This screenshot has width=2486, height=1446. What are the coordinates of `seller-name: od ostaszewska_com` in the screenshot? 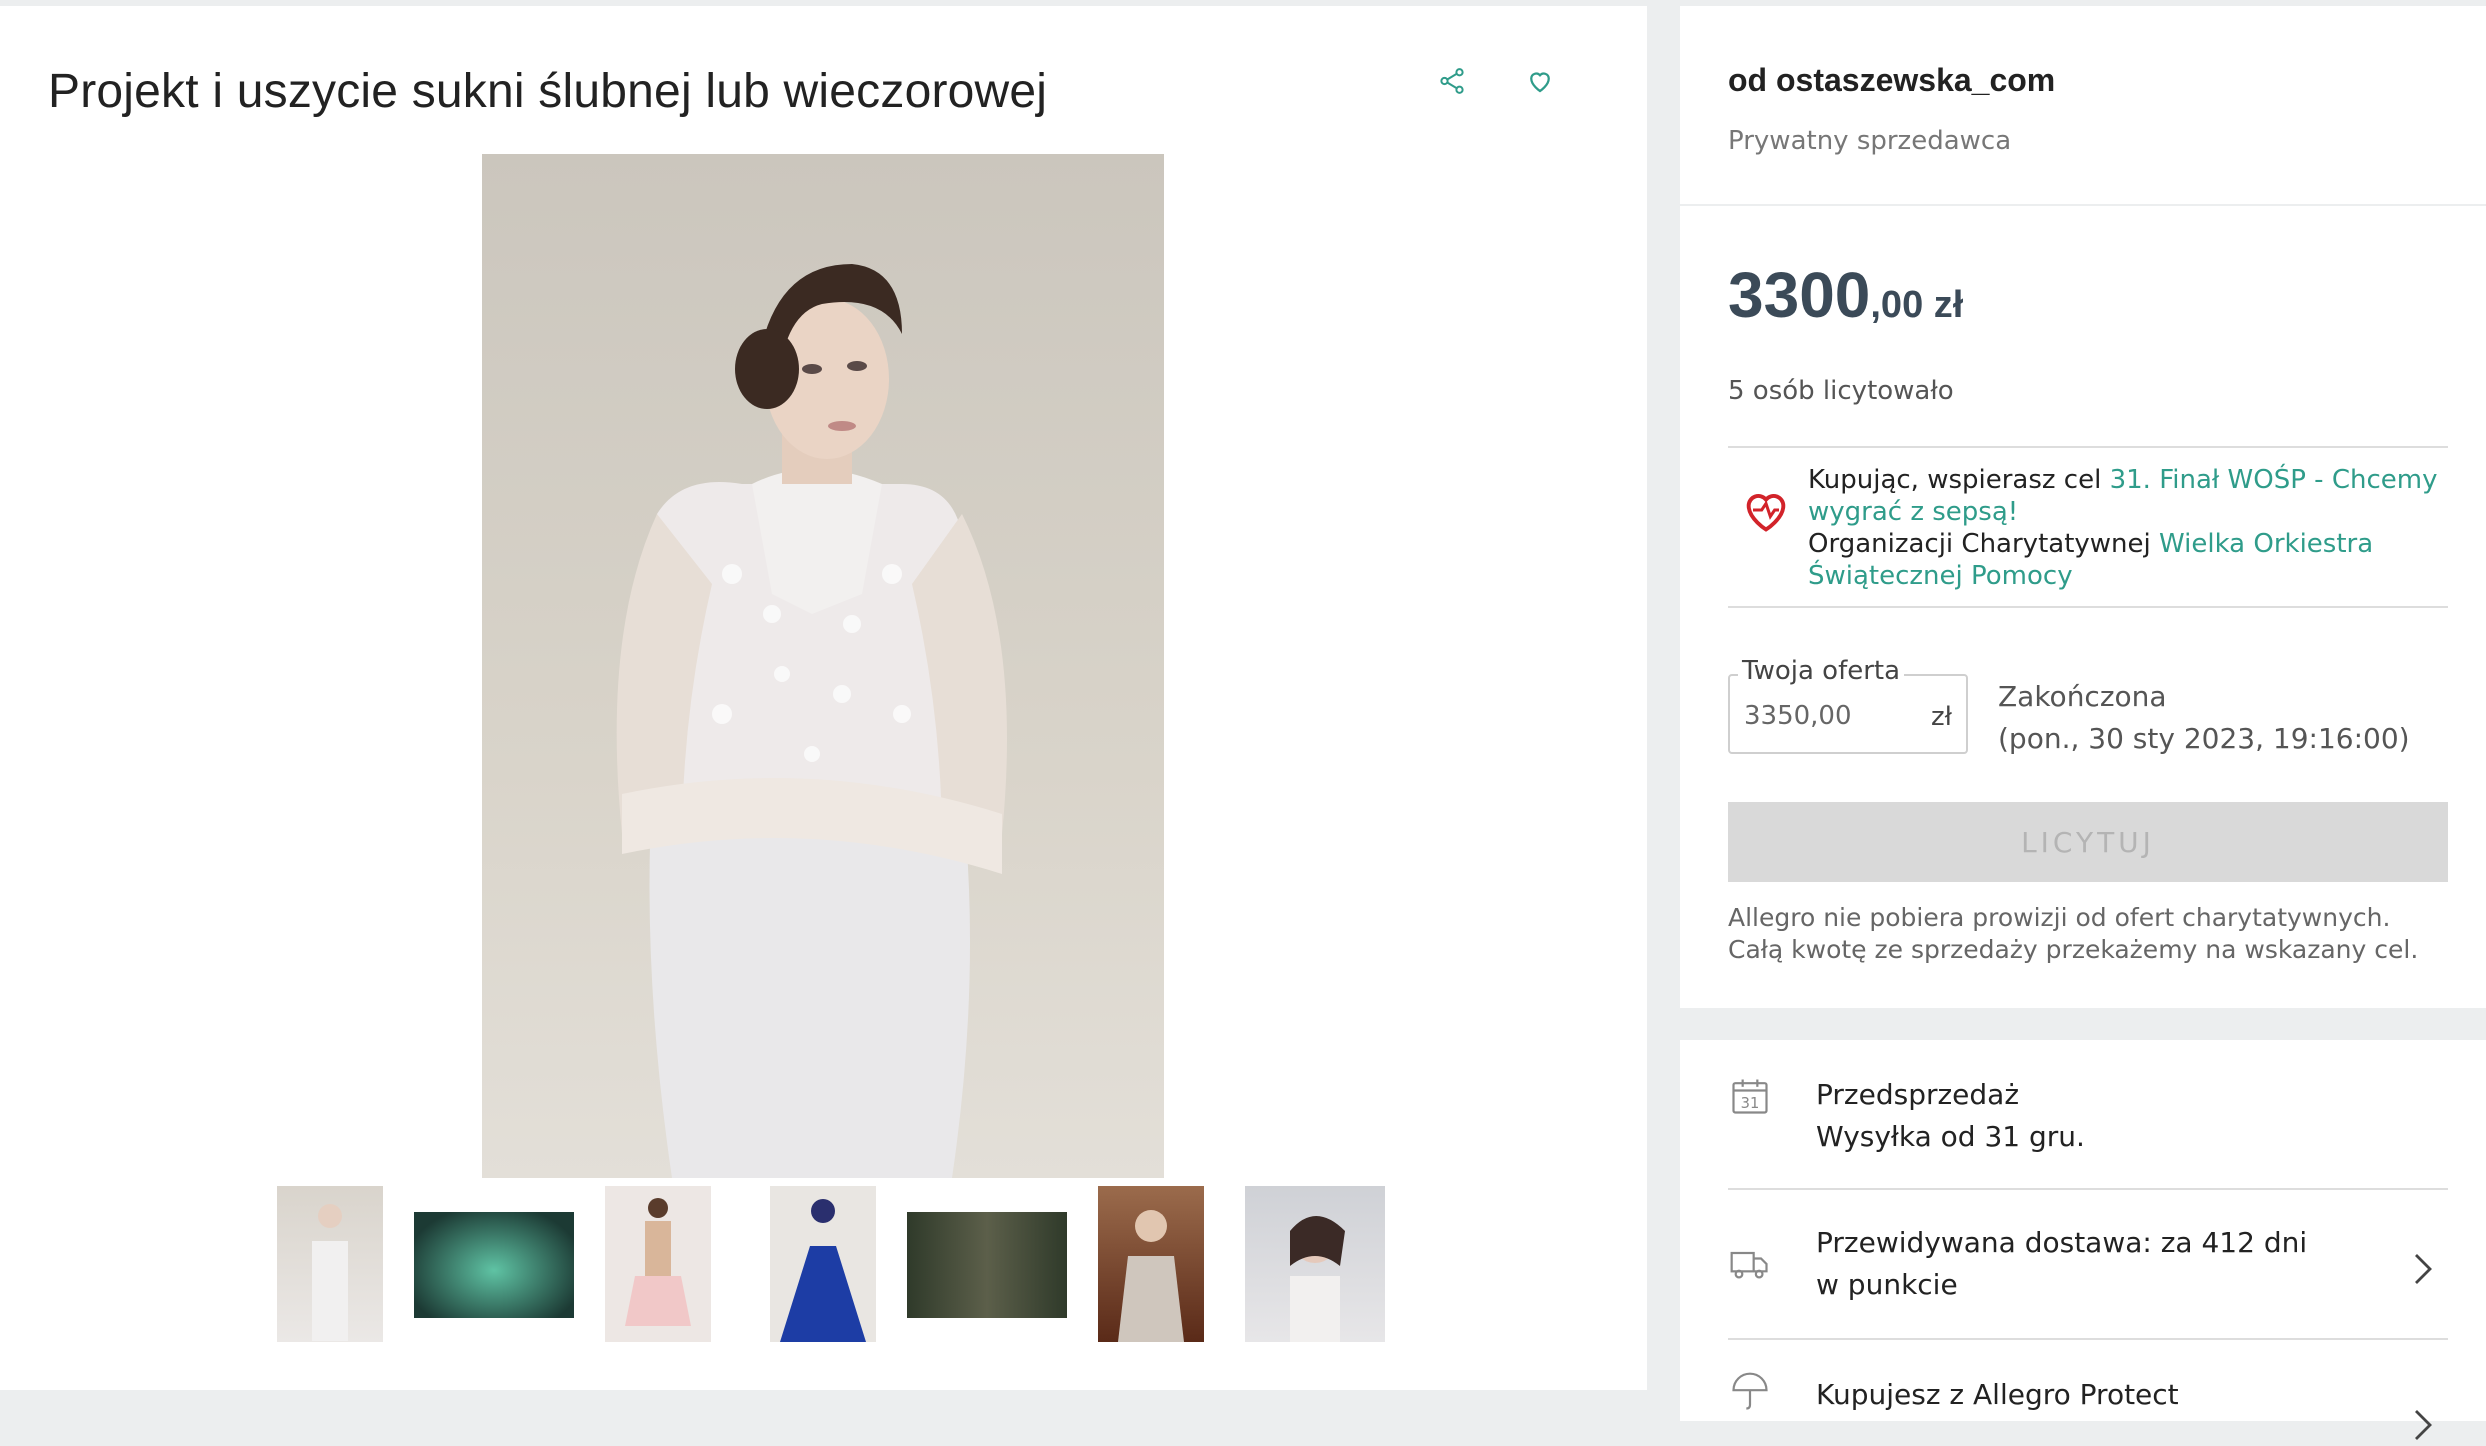 It's located at (1891, 80).